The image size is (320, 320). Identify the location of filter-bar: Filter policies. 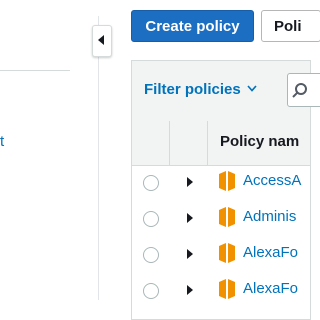
(226, 91).